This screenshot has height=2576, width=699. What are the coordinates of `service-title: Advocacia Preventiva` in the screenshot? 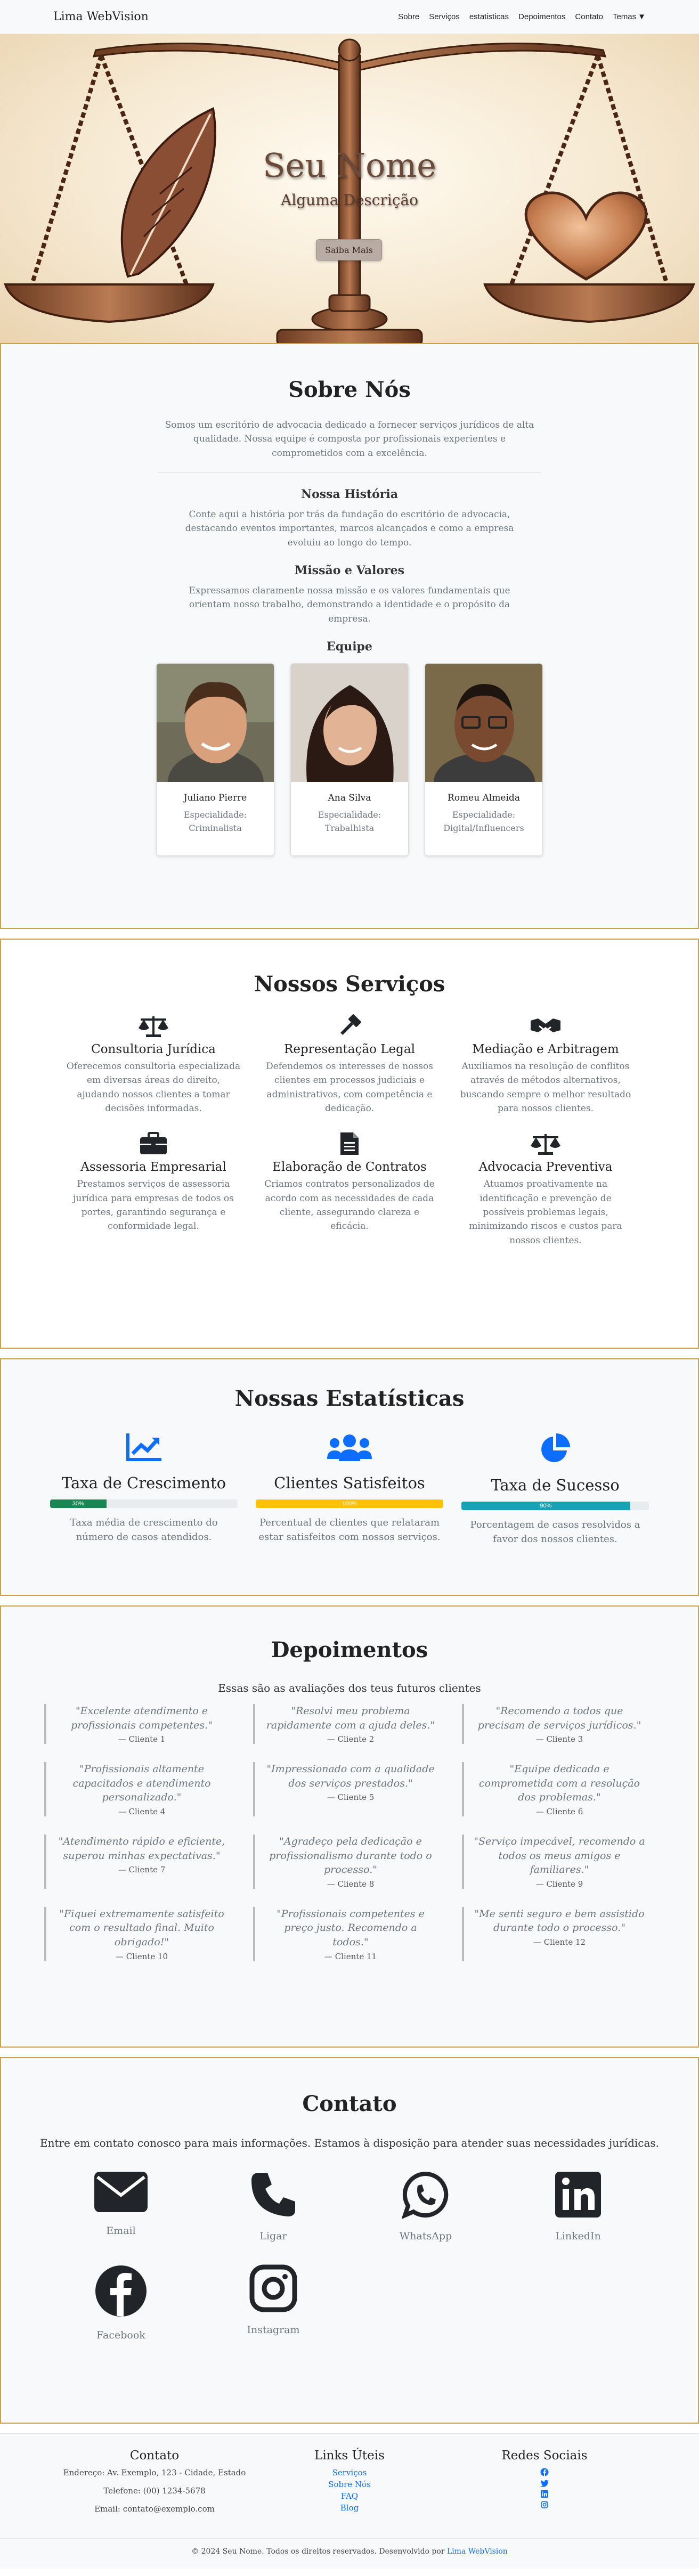 It's located at (545, 1167).